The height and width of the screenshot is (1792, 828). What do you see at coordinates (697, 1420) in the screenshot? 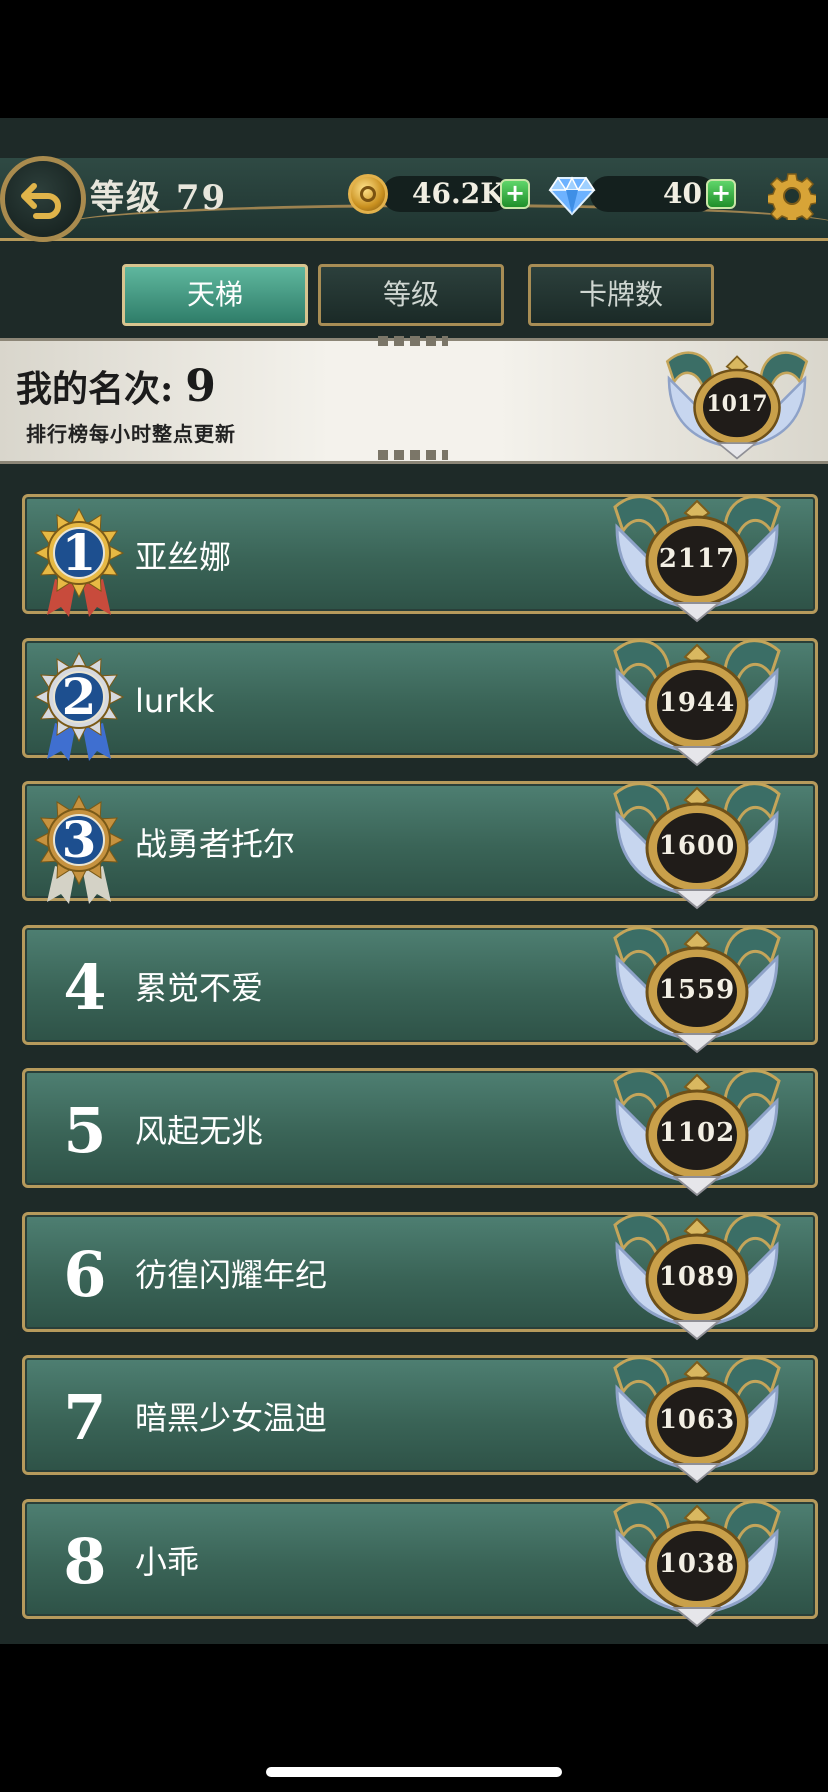
I see `player-score: 1063` at bounding box center [697, 1420].